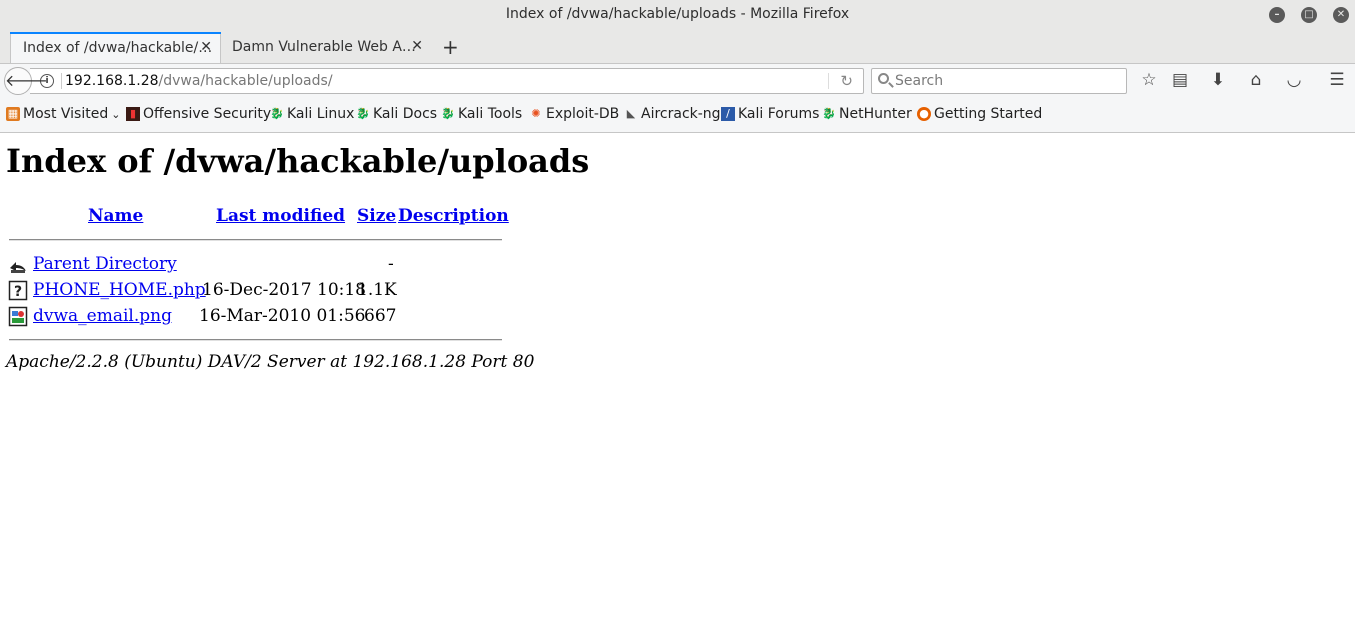 This screenshot has width=1355, height=632. What do you see at coordinates (119, 290) in the screenshot?
I see `file-link-phone-home: PHONE_HOME.php` at bounding box center [119, 290].